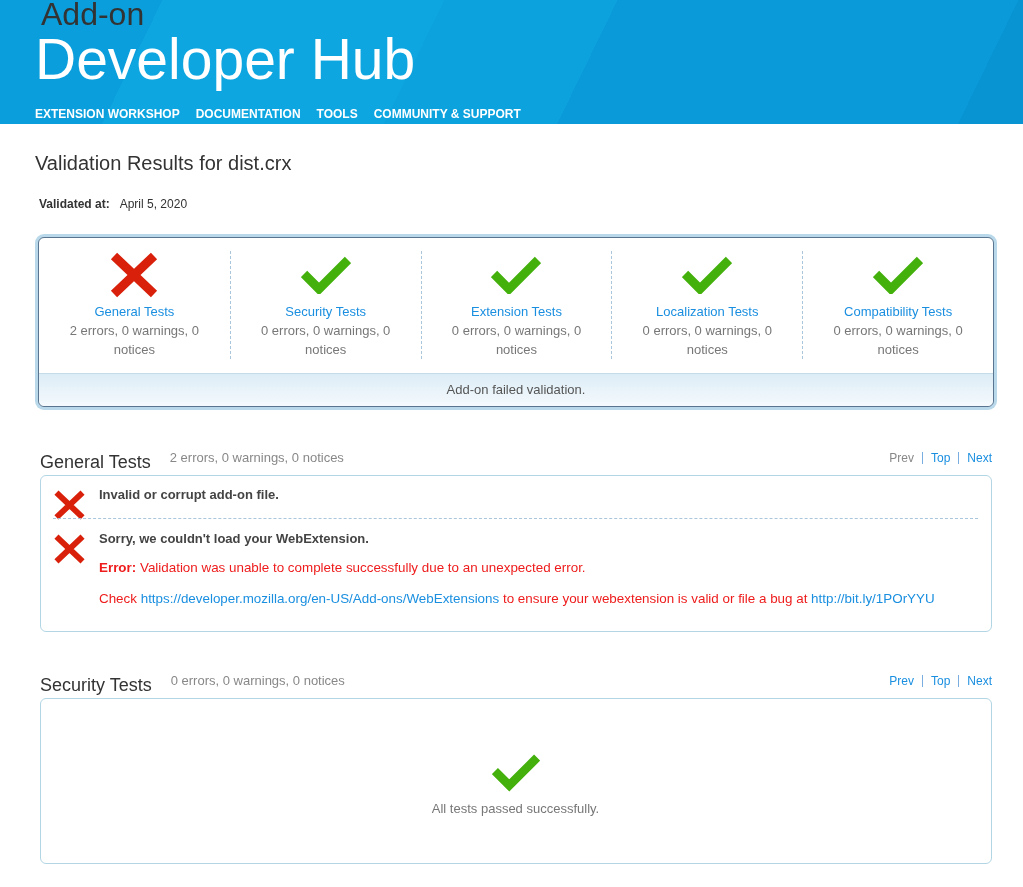 This screenshot has width=1023, height=887. I want to click on validation-status: Add-on failed validation., so click(516, 389).